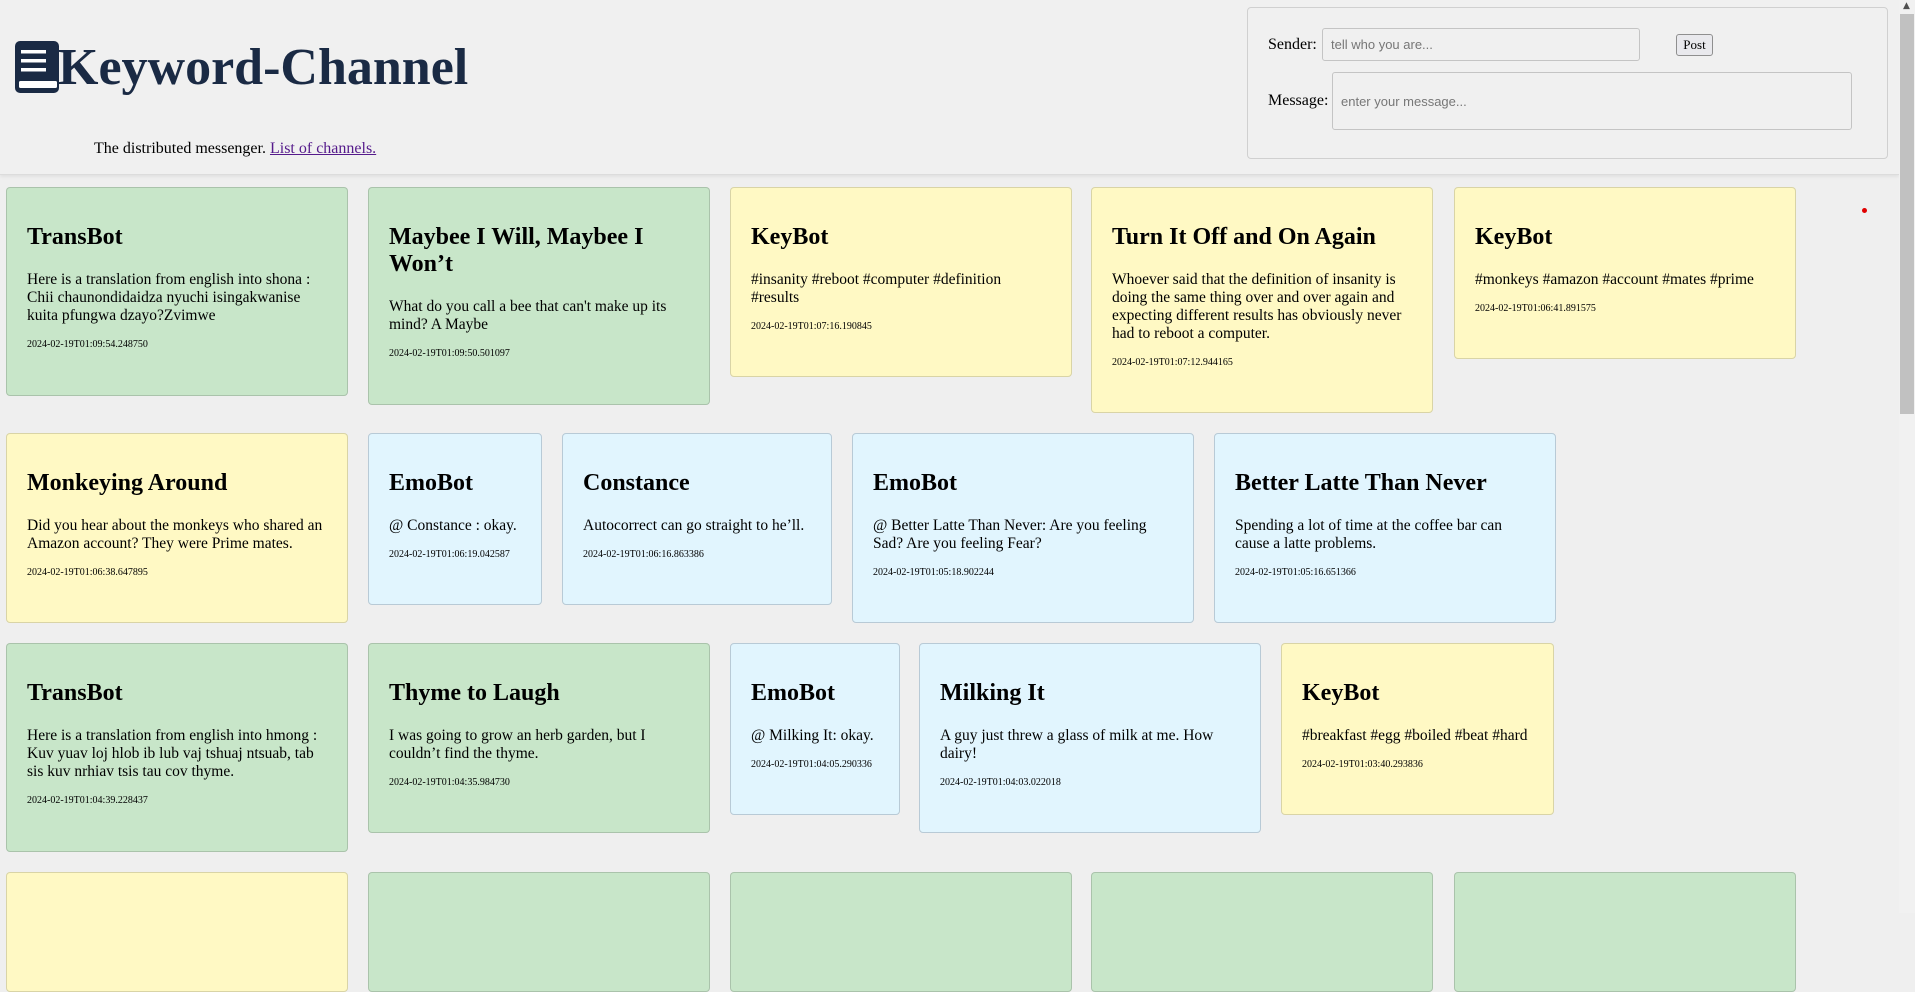 The image size is (1915, 992). I want to click on message-timestamp: 2024-02-19T01:06:41.891575, so click(1535, 308).